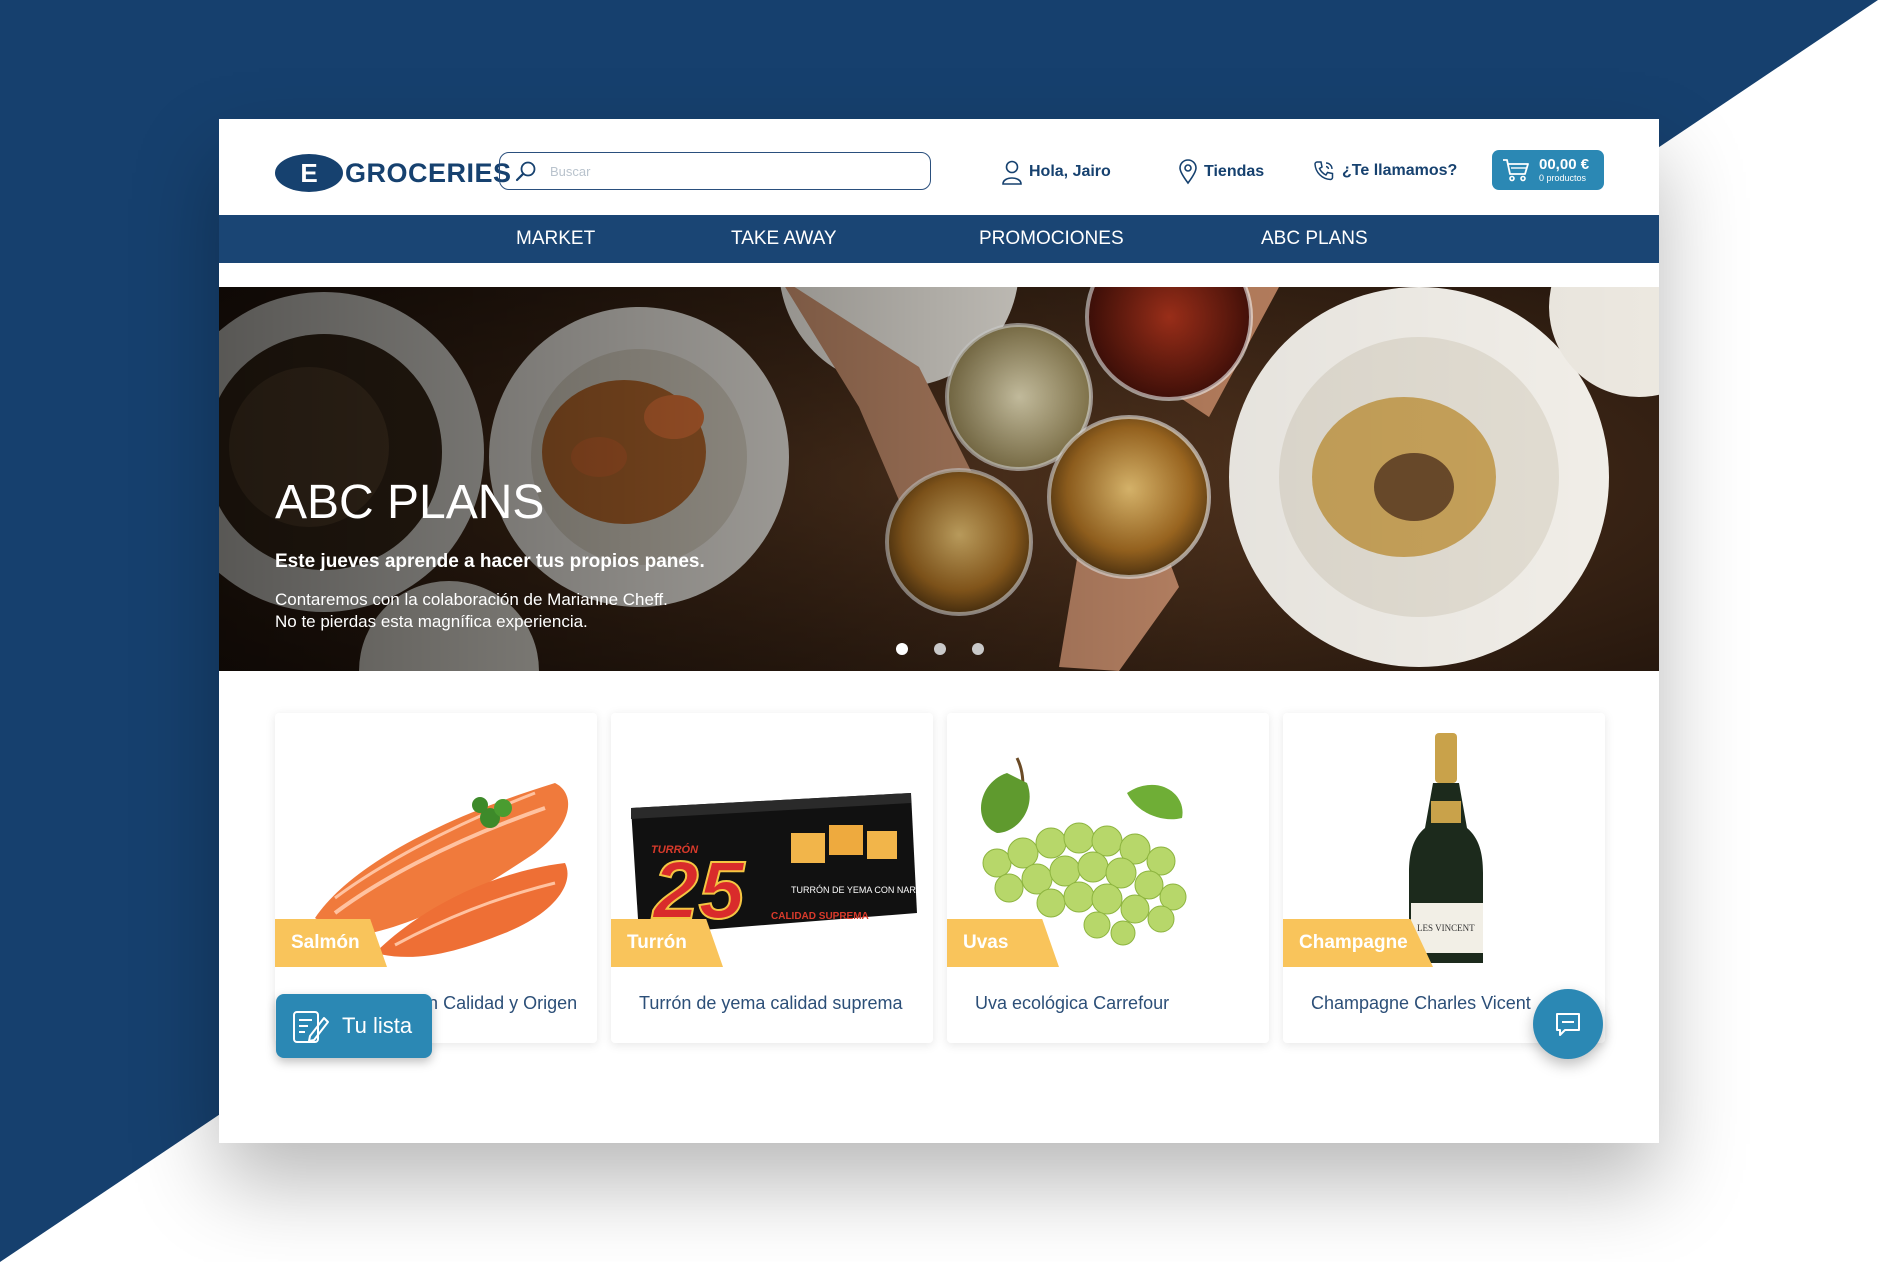 Image resolution: width=1878 pixels, height=1262 pixels. I want to click on product-tag: Uvas, so click(1003, 943).